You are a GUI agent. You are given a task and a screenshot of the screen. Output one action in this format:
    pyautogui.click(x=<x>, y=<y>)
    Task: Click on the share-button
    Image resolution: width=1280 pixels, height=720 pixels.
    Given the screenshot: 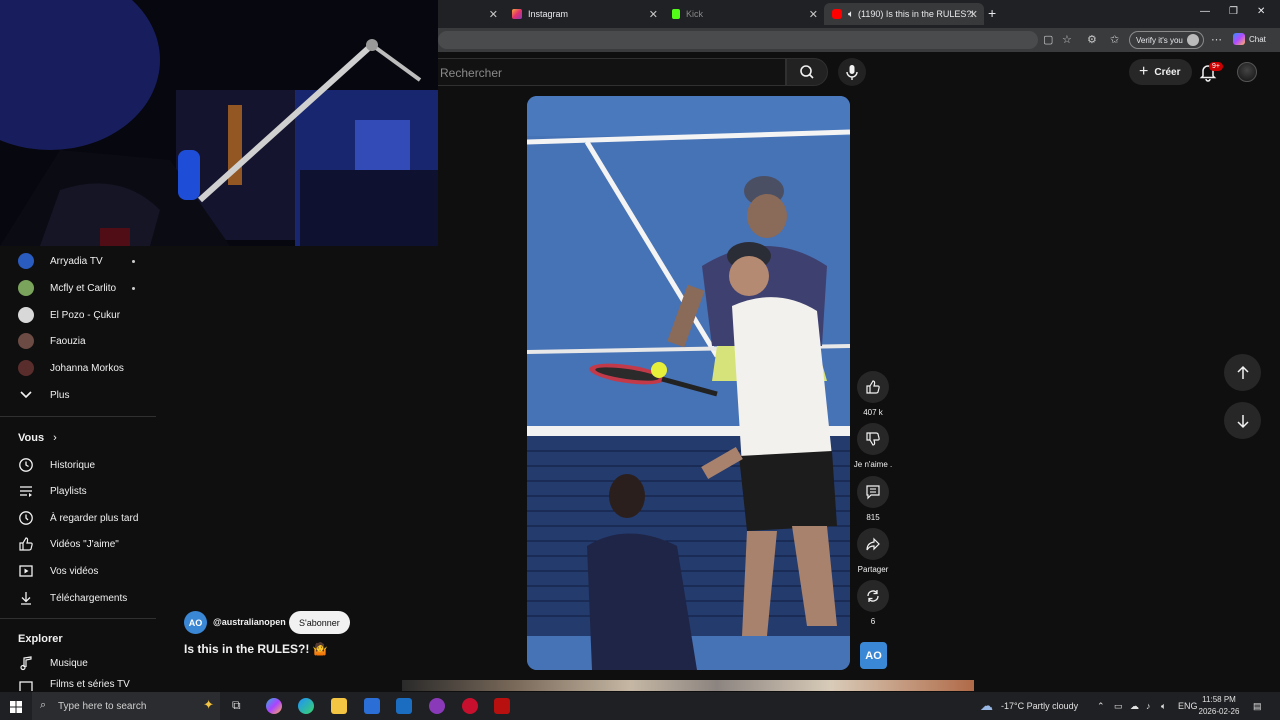 What is the action you would take?
    pyautogui.click(x=873, y=544)
    